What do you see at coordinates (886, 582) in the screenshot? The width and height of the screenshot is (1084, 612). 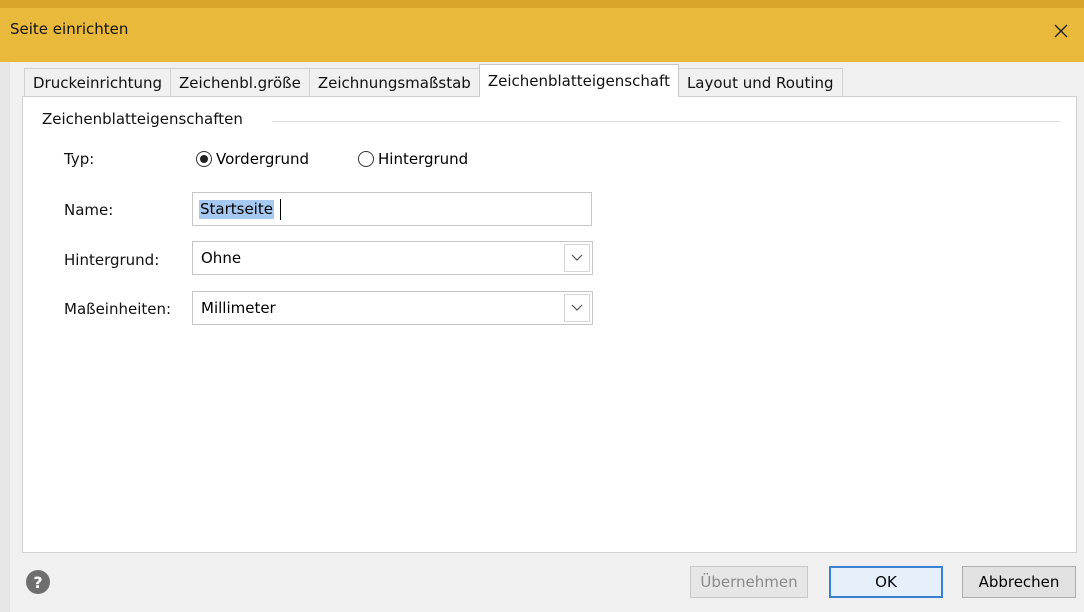 I see `ok-button: OK` at bounding box center [886, 582].